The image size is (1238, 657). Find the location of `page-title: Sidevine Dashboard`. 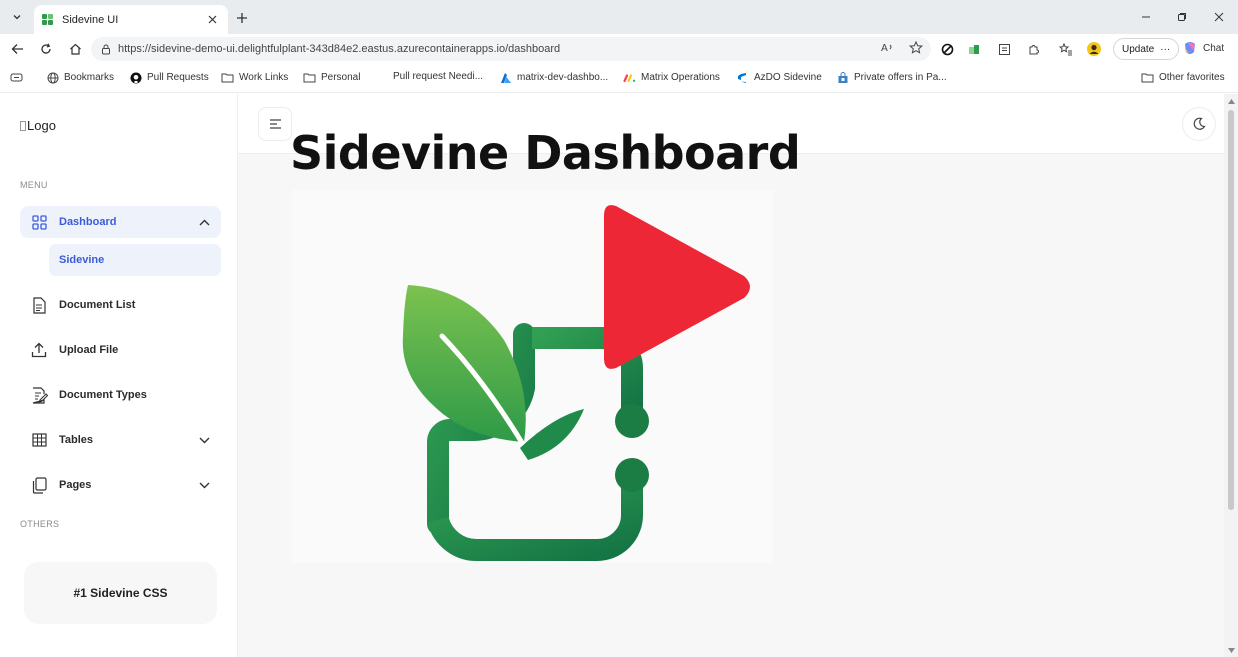

page-title: Sidevine Dashboard is located at coordinates (545, 153).